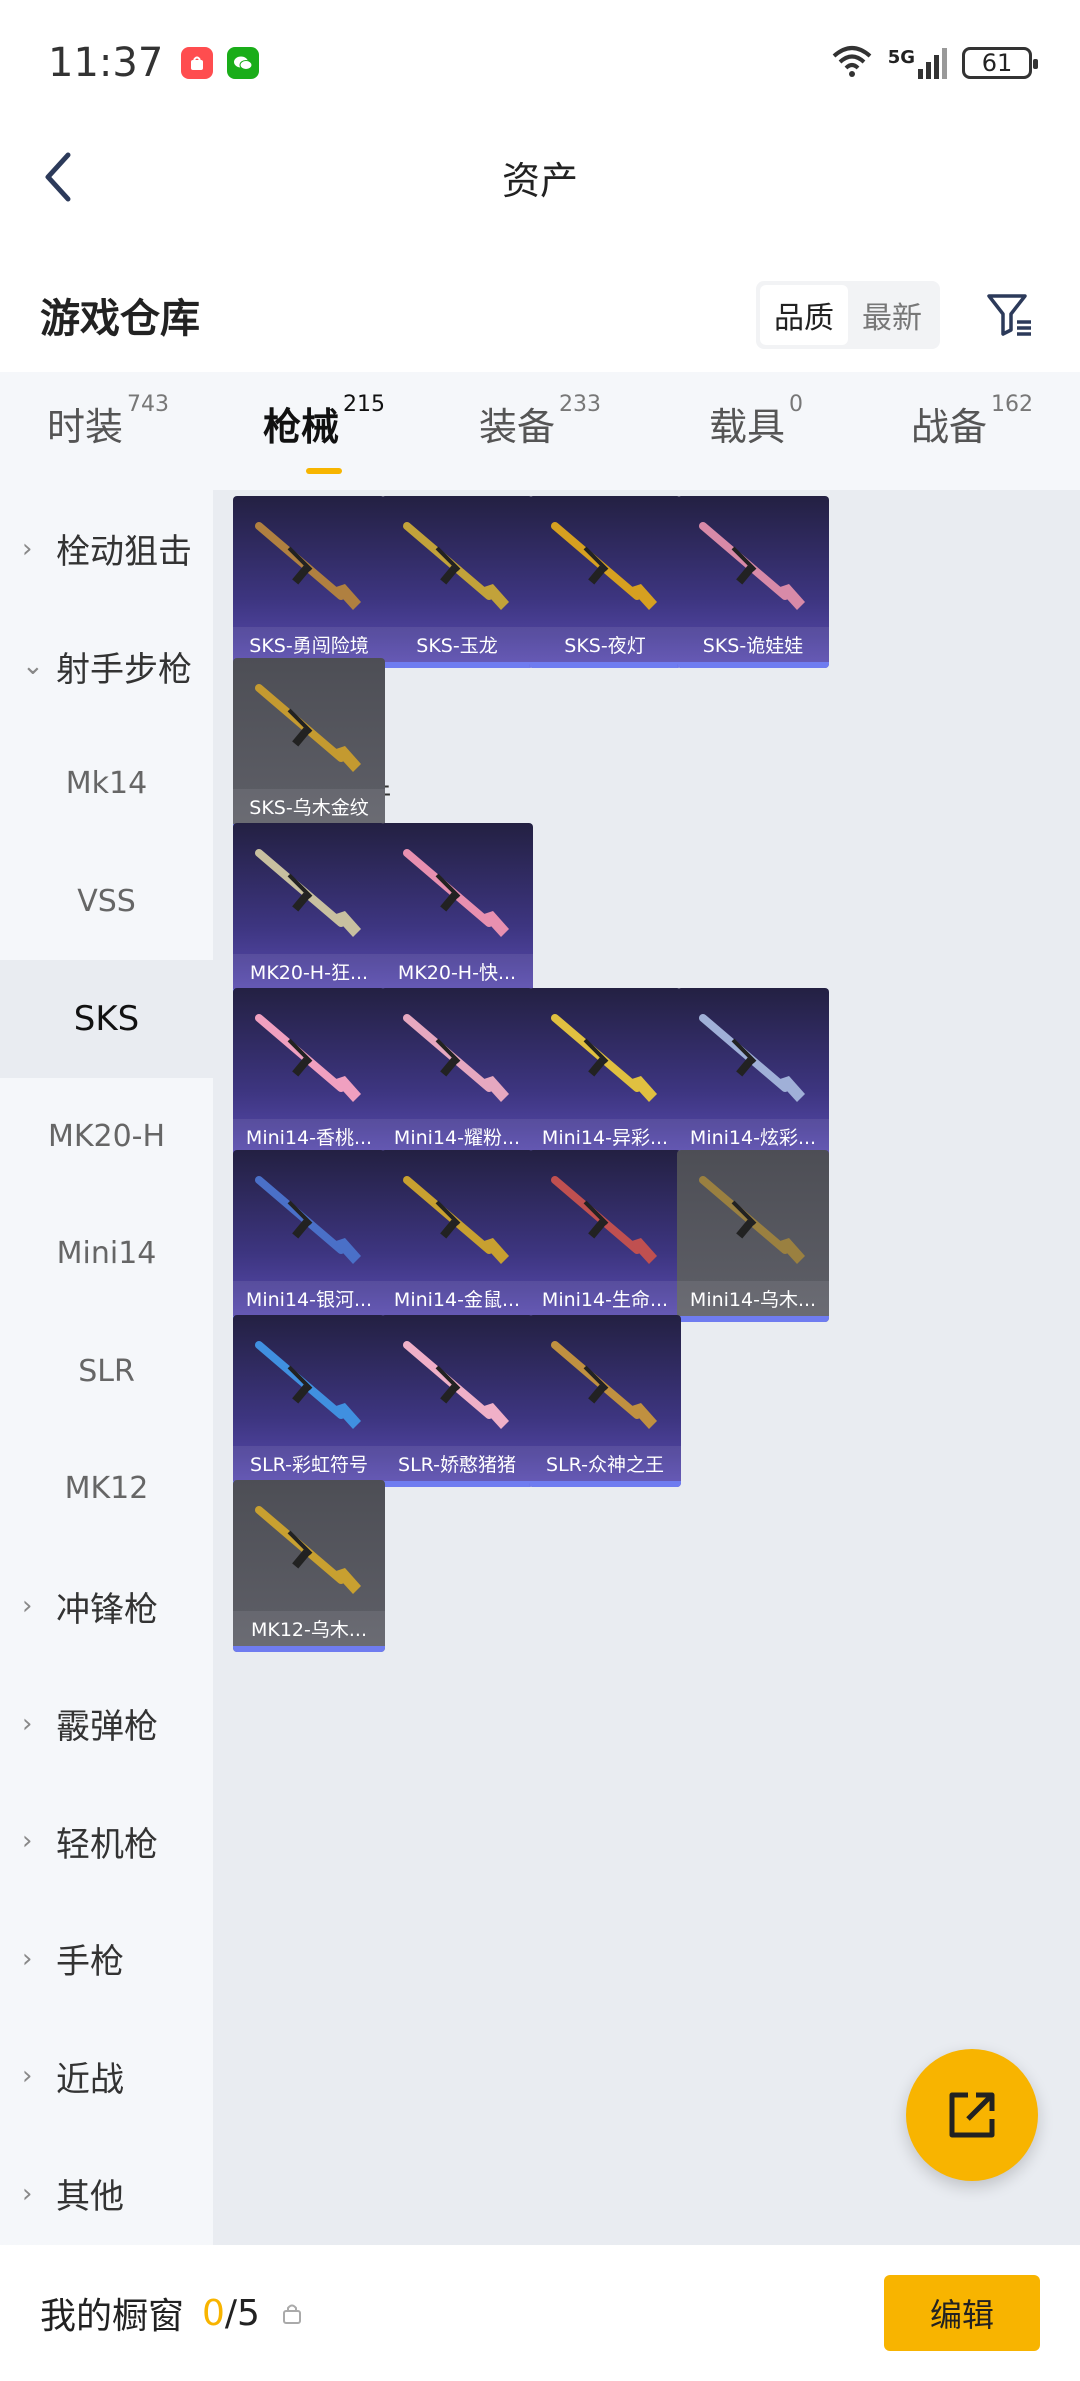 The height and width of the screenshot is (2381, 1080). I want to click on sidebar-item-label: SLR, so click(106, 1371).